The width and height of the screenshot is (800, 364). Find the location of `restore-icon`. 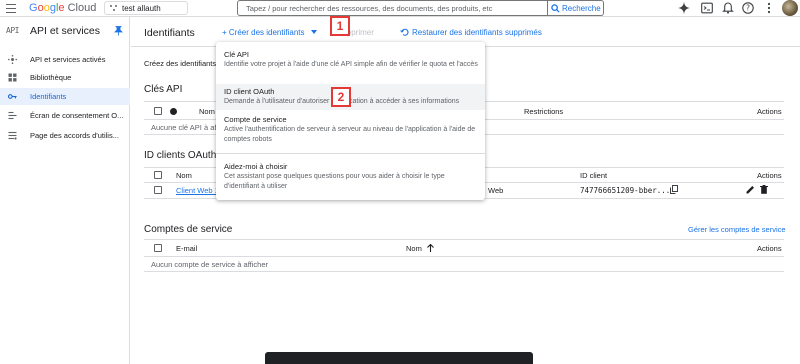

restore-icon is located at coordinates (404, 32).